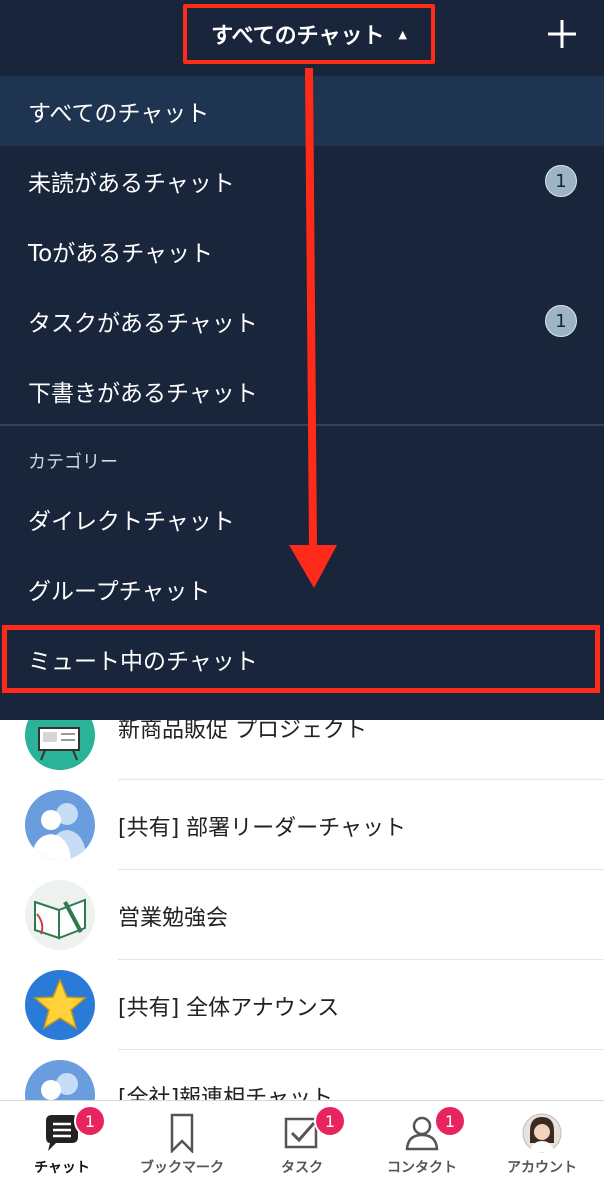  Describe the element at coordinates (302, 1075) in the screenshot. I see `chat-row: [全社]報連相チャット` at that location.